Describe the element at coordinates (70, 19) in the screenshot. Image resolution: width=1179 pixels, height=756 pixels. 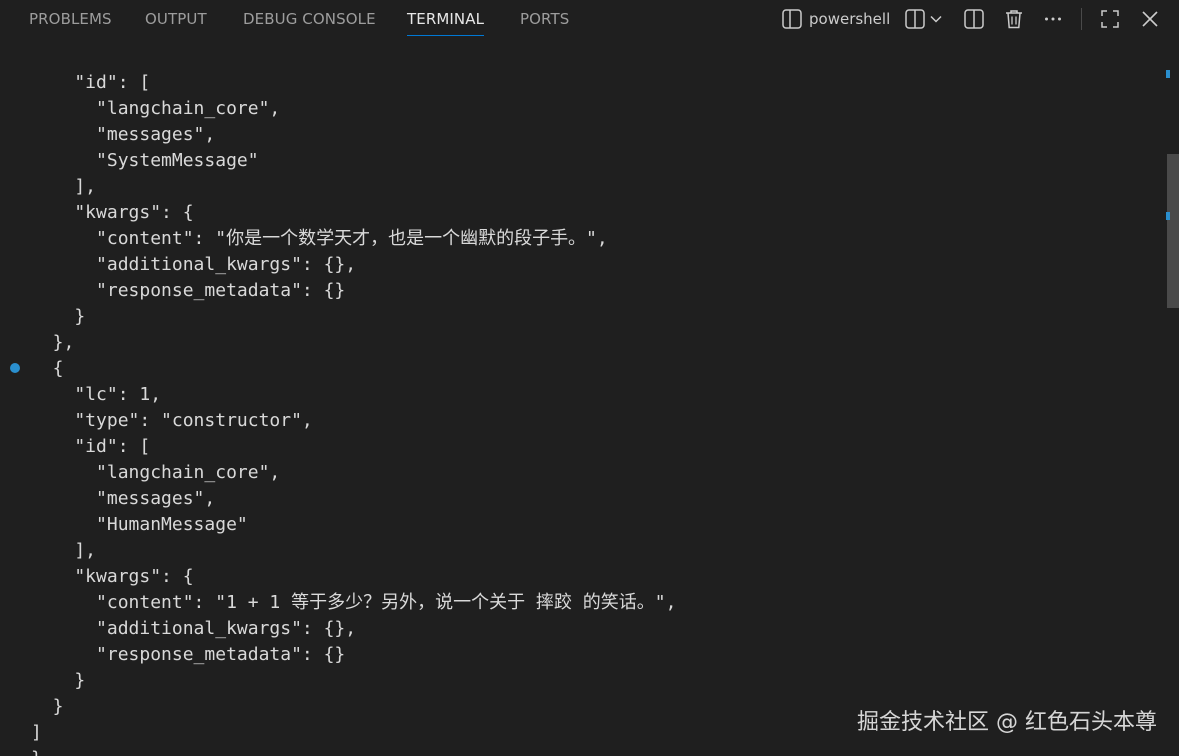
I see `tab-problems: PROBLEMS` at that location.